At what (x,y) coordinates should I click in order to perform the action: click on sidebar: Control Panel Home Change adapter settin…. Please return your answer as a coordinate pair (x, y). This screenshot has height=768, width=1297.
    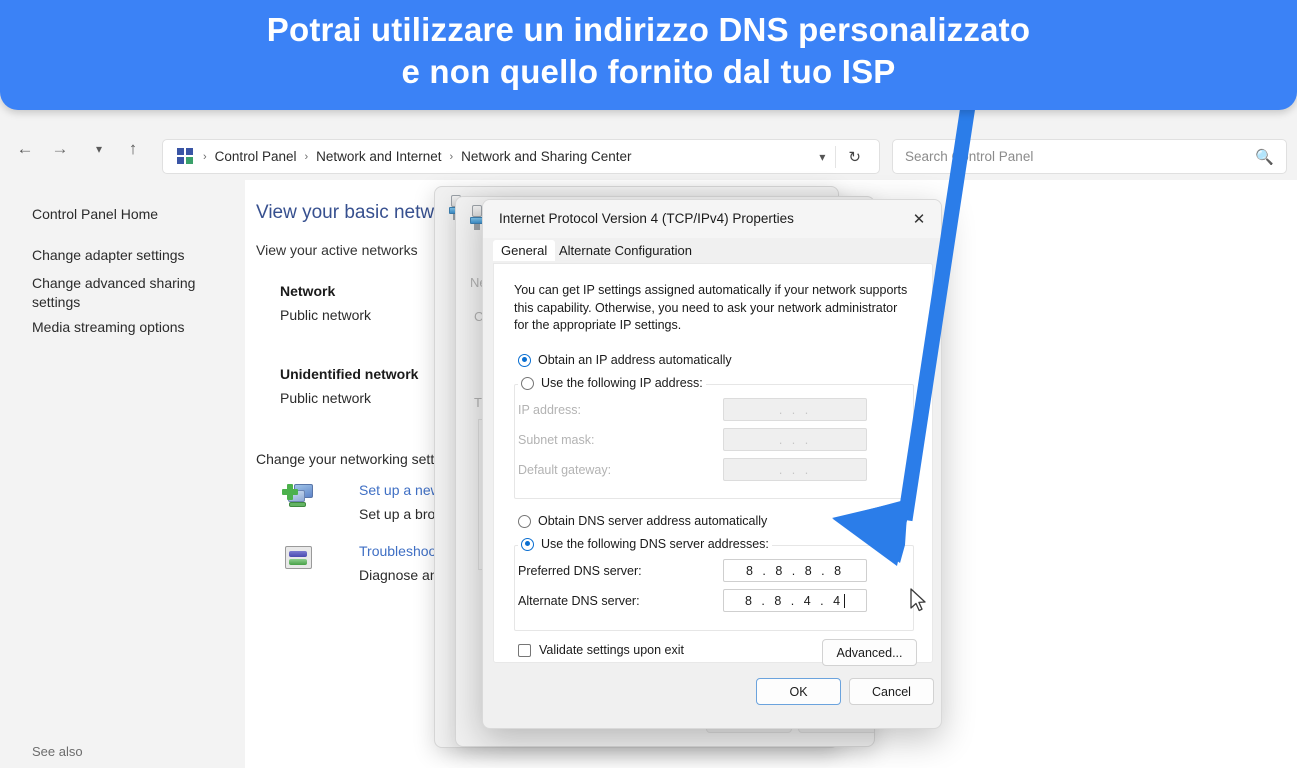
    Looking at the image, I should click on (122, 474).